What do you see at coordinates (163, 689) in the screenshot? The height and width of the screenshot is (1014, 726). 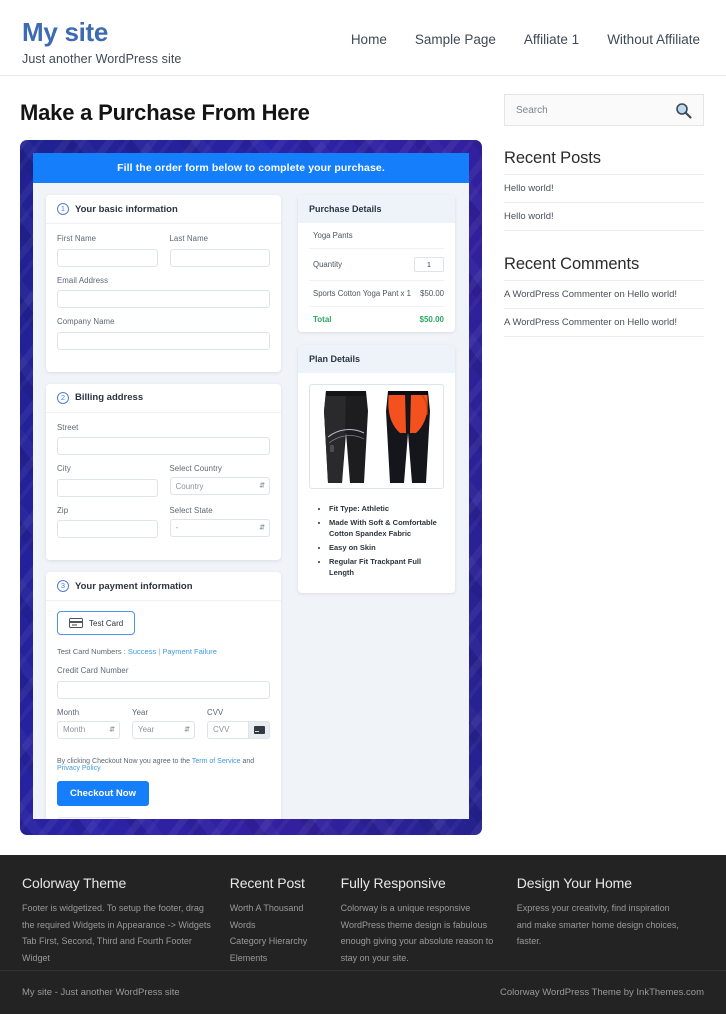 I see `credit-card-number-input` at bounding box center [163, 689].